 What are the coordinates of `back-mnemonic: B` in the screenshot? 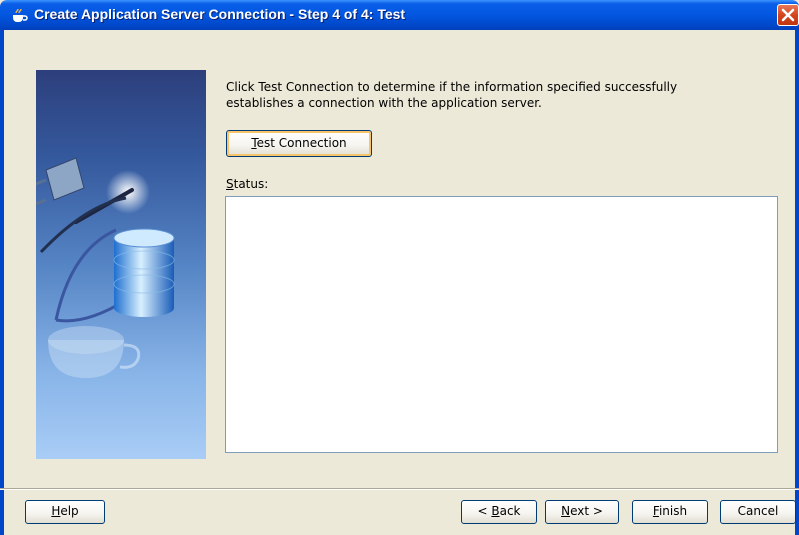 It's located at (495, 511).